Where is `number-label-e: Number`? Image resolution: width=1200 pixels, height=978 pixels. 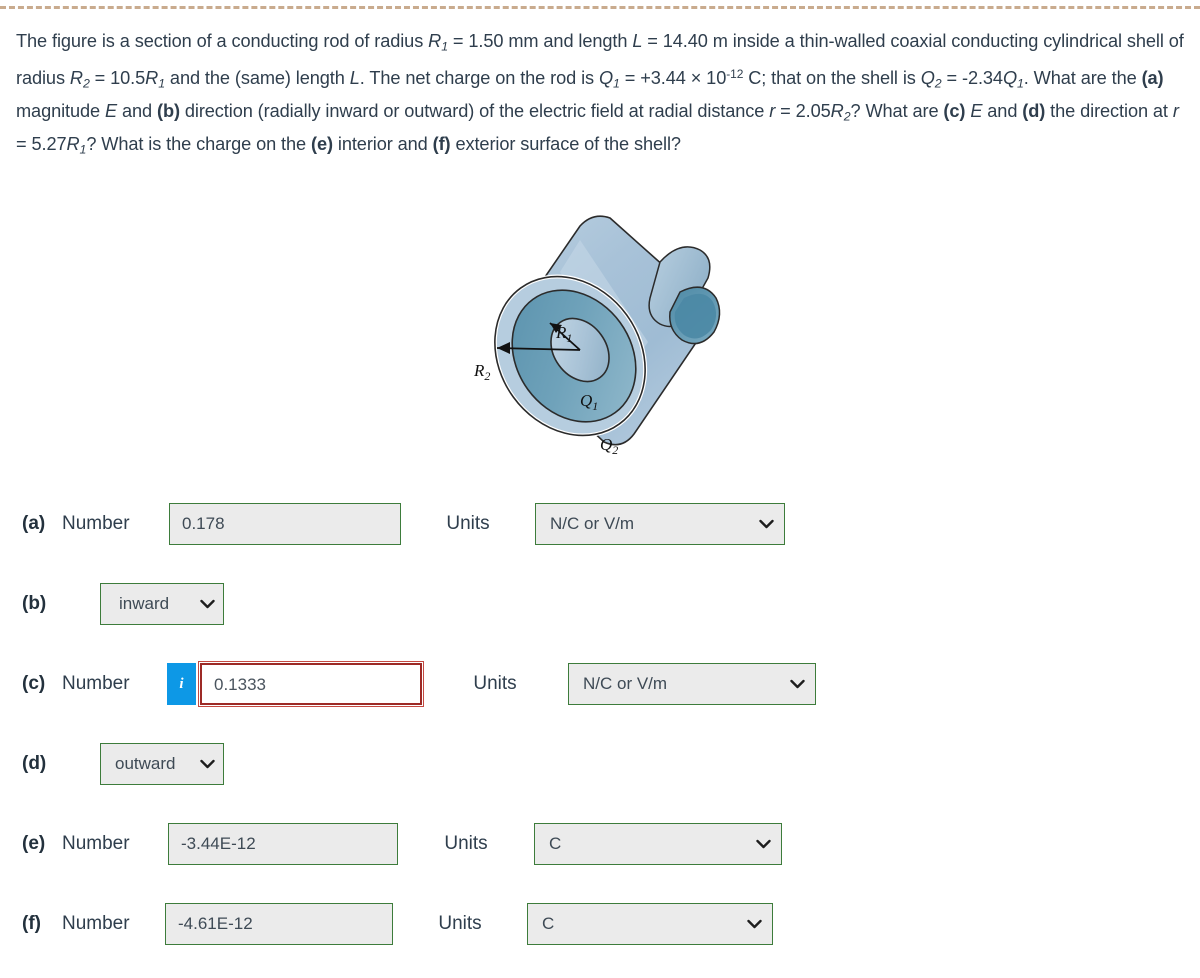 number-label-e: Number is located at coordinates (96, 843).